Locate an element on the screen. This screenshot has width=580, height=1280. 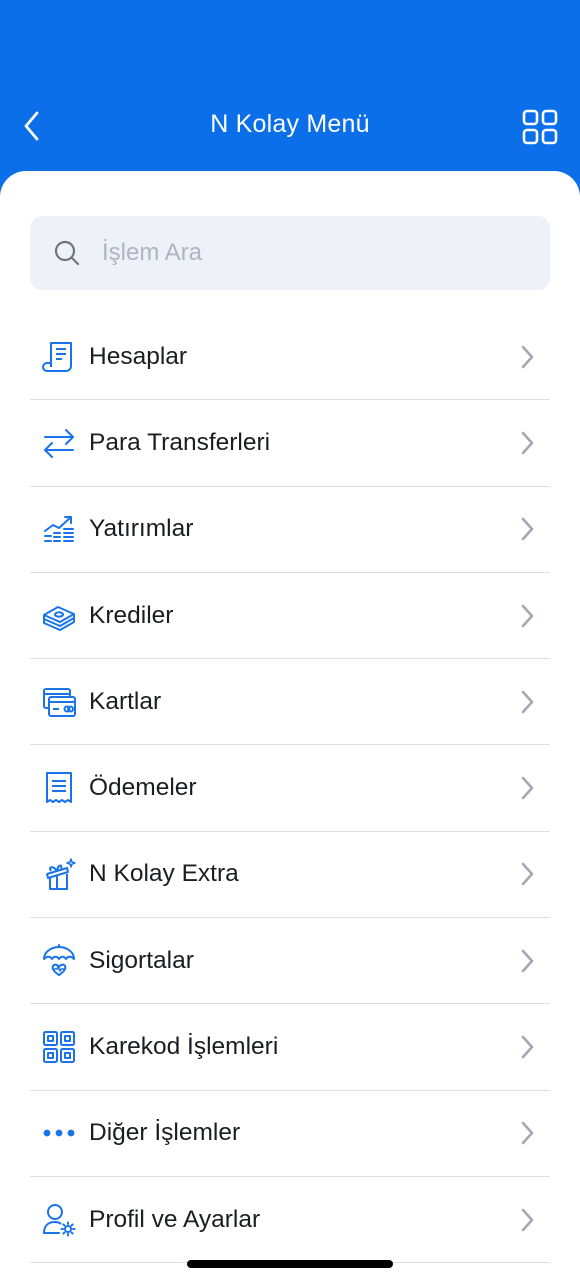
more-dots-icon is located at coordinates (59, 1133).